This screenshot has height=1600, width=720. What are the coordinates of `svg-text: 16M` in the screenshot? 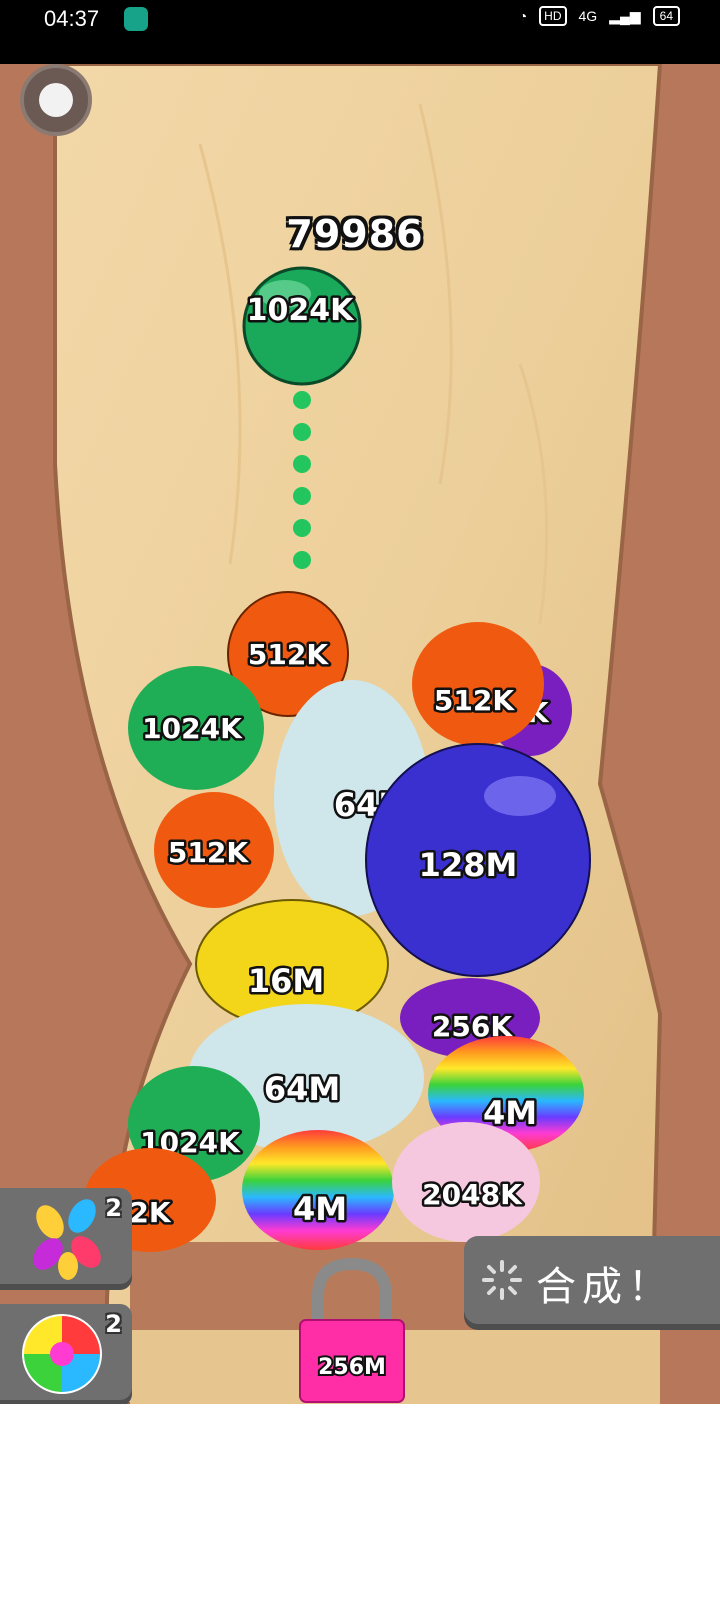 It's located at (286, 981).